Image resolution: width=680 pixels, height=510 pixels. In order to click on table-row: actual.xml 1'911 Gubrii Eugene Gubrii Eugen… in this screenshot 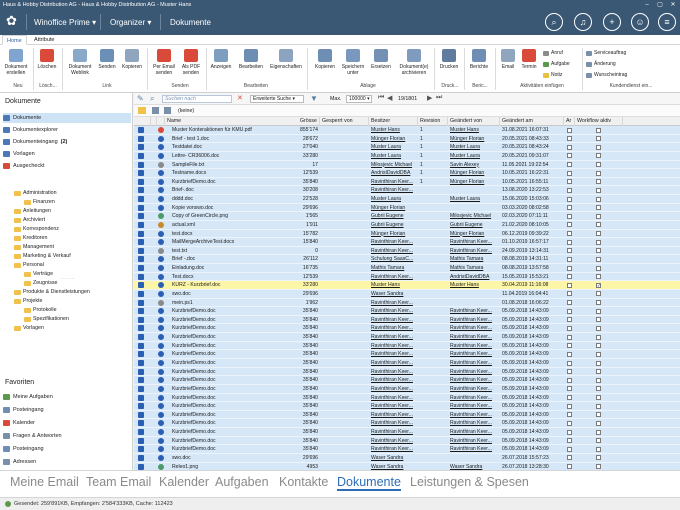, I will do `click(407, 225)`.